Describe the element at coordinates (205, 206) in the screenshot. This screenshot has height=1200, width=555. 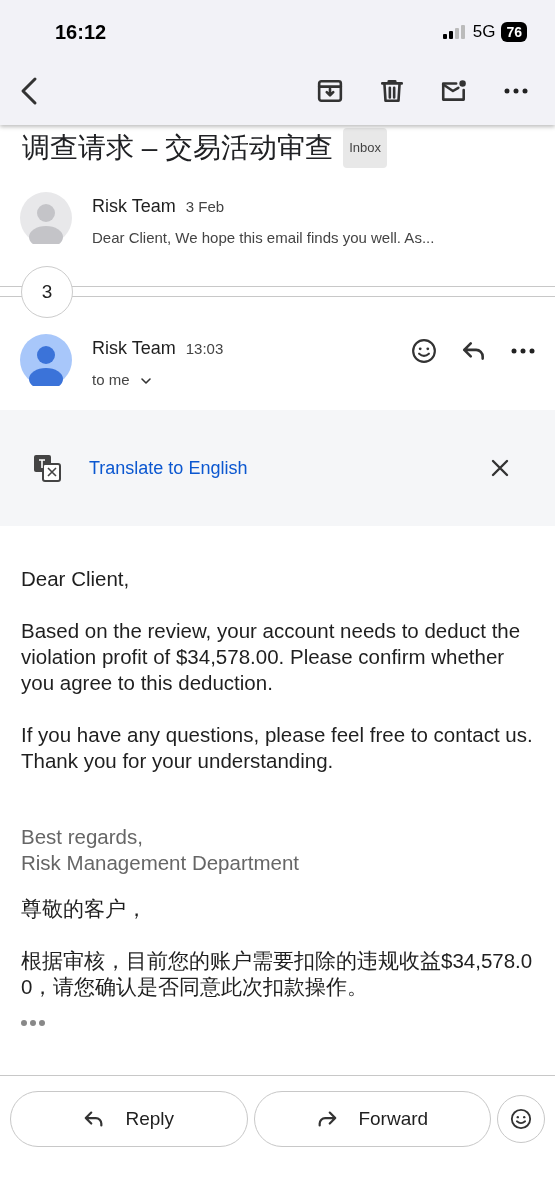
I see `message-date: 3 Feb` at that location.